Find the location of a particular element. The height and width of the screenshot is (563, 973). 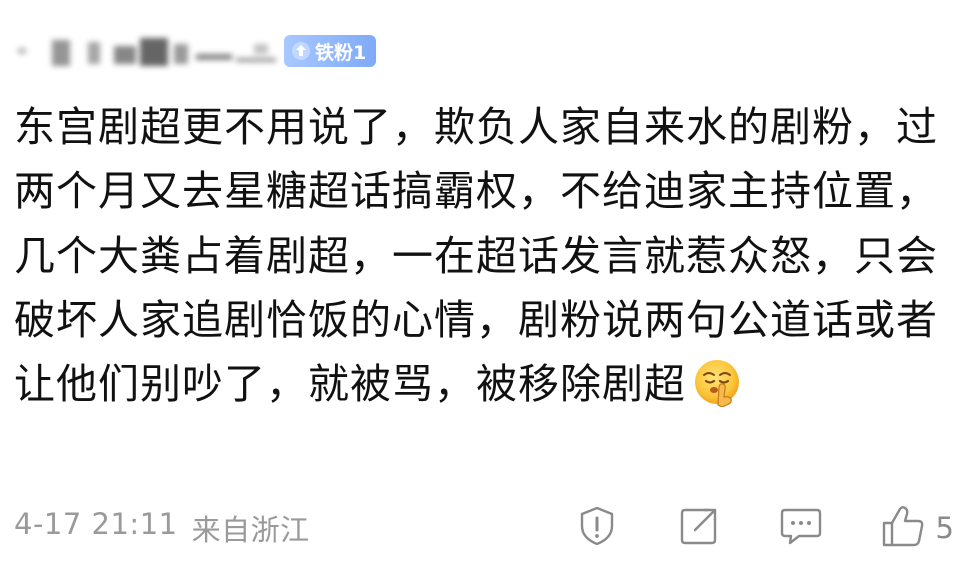

comment-actions: 5 is located at coordinates (764, 528).